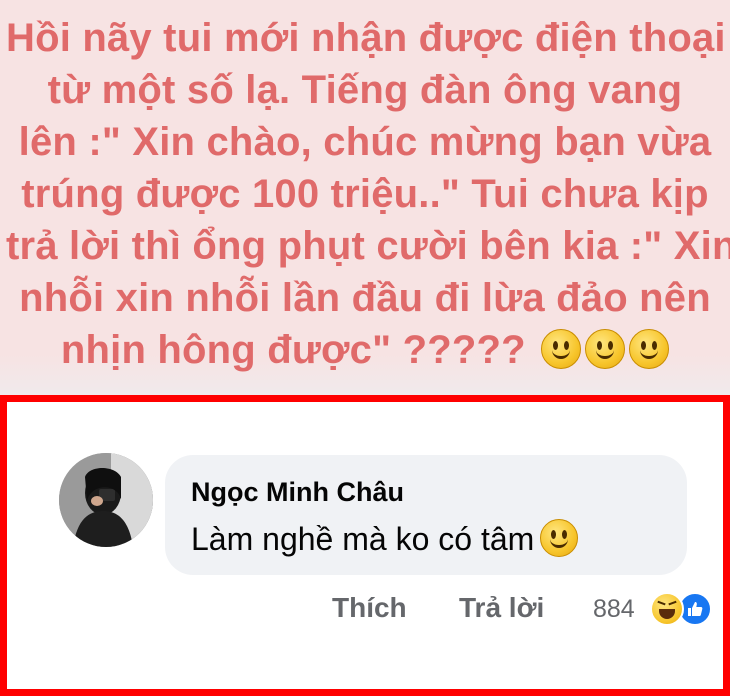 This screenshot has height=696, width=730. Describe the element at coordinates (293, 350) in the screenshot. I see `post-line: nhịn hông được" ?????` at that location.